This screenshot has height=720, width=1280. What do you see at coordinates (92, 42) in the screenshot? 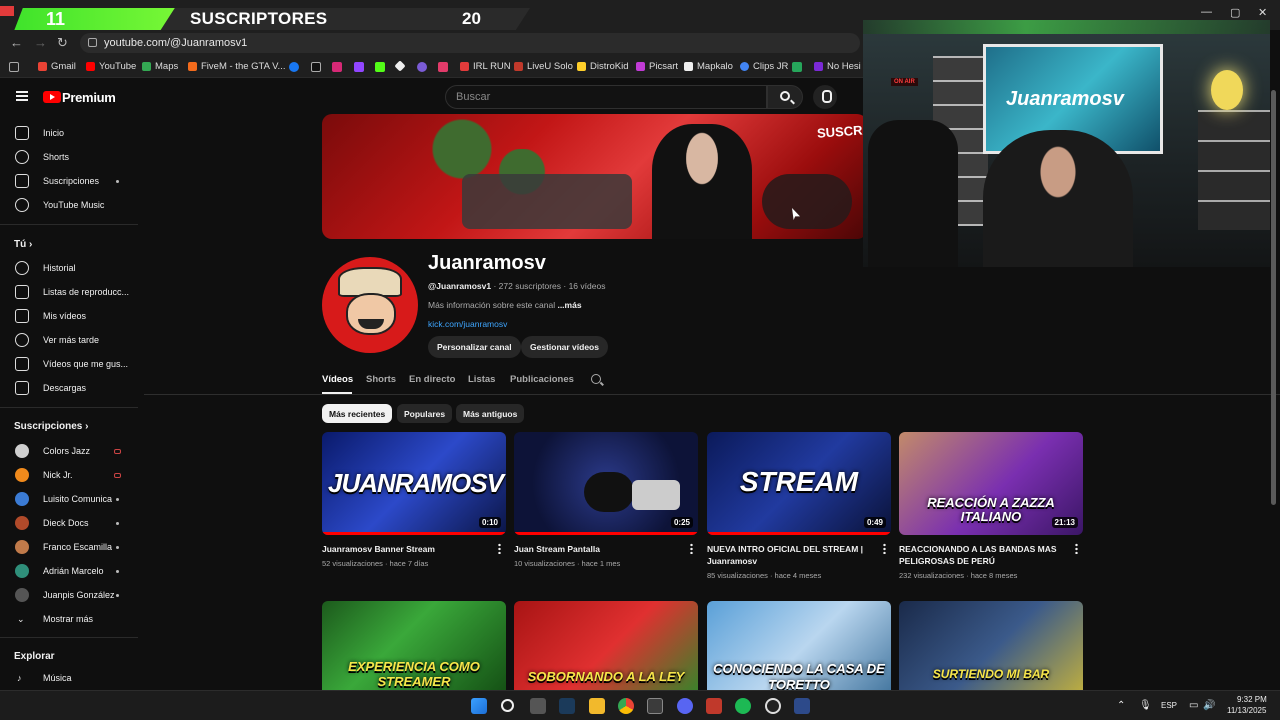
I see `site-info-icon` at bounding box center [92, 42].